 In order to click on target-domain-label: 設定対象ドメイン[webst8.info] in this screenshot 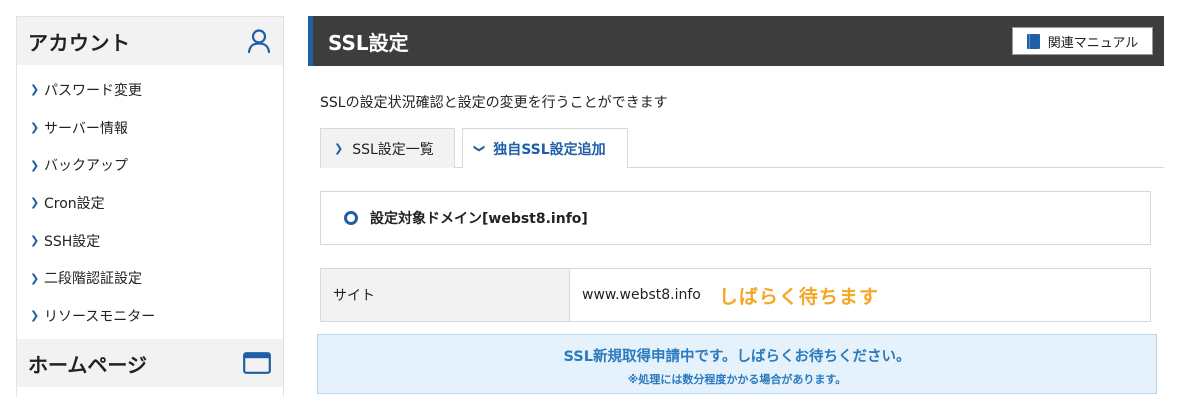, I will do `click(479, 219)`.